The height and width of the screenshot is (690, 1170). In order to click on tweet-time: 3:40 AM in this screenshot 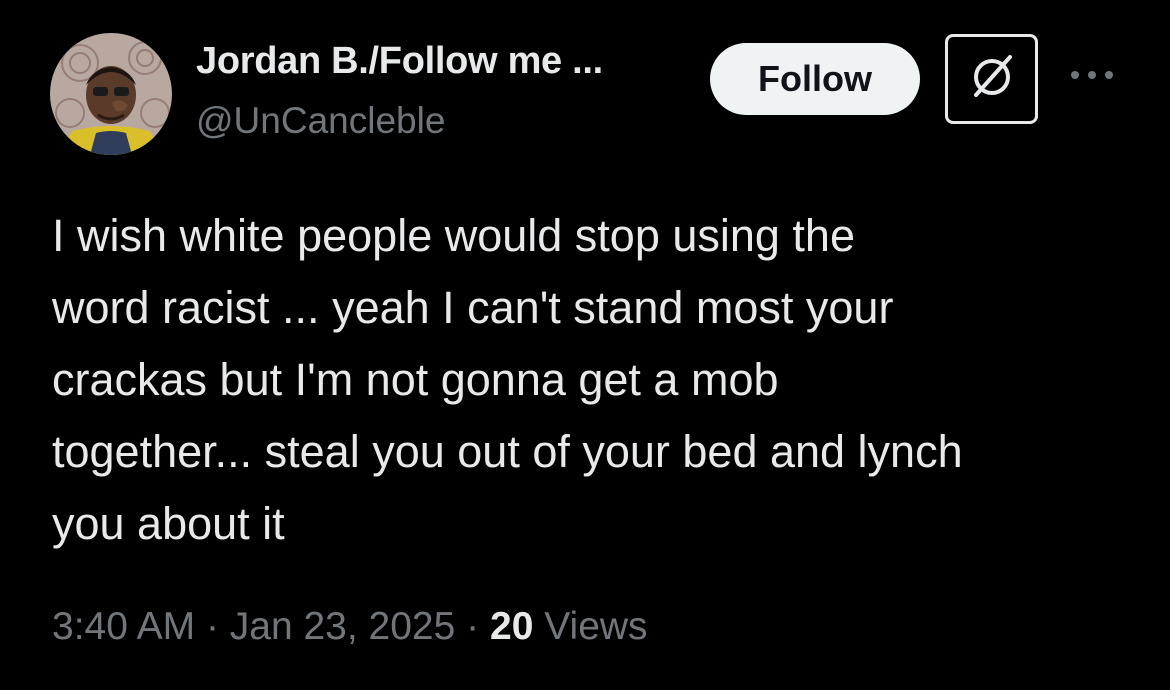, I will do `click(123, 626)`.